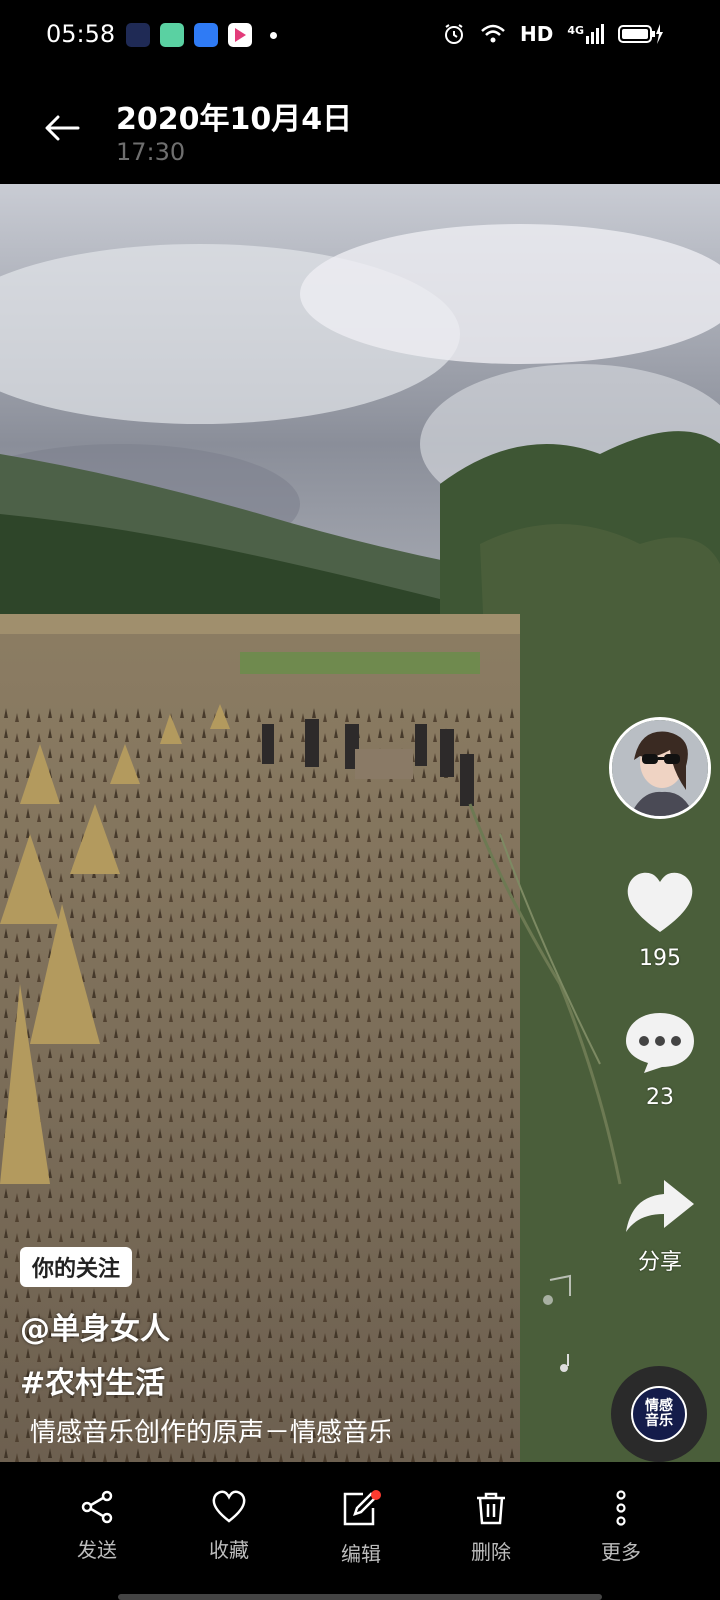  I want to click on comment-icon, so click(660, 1042).